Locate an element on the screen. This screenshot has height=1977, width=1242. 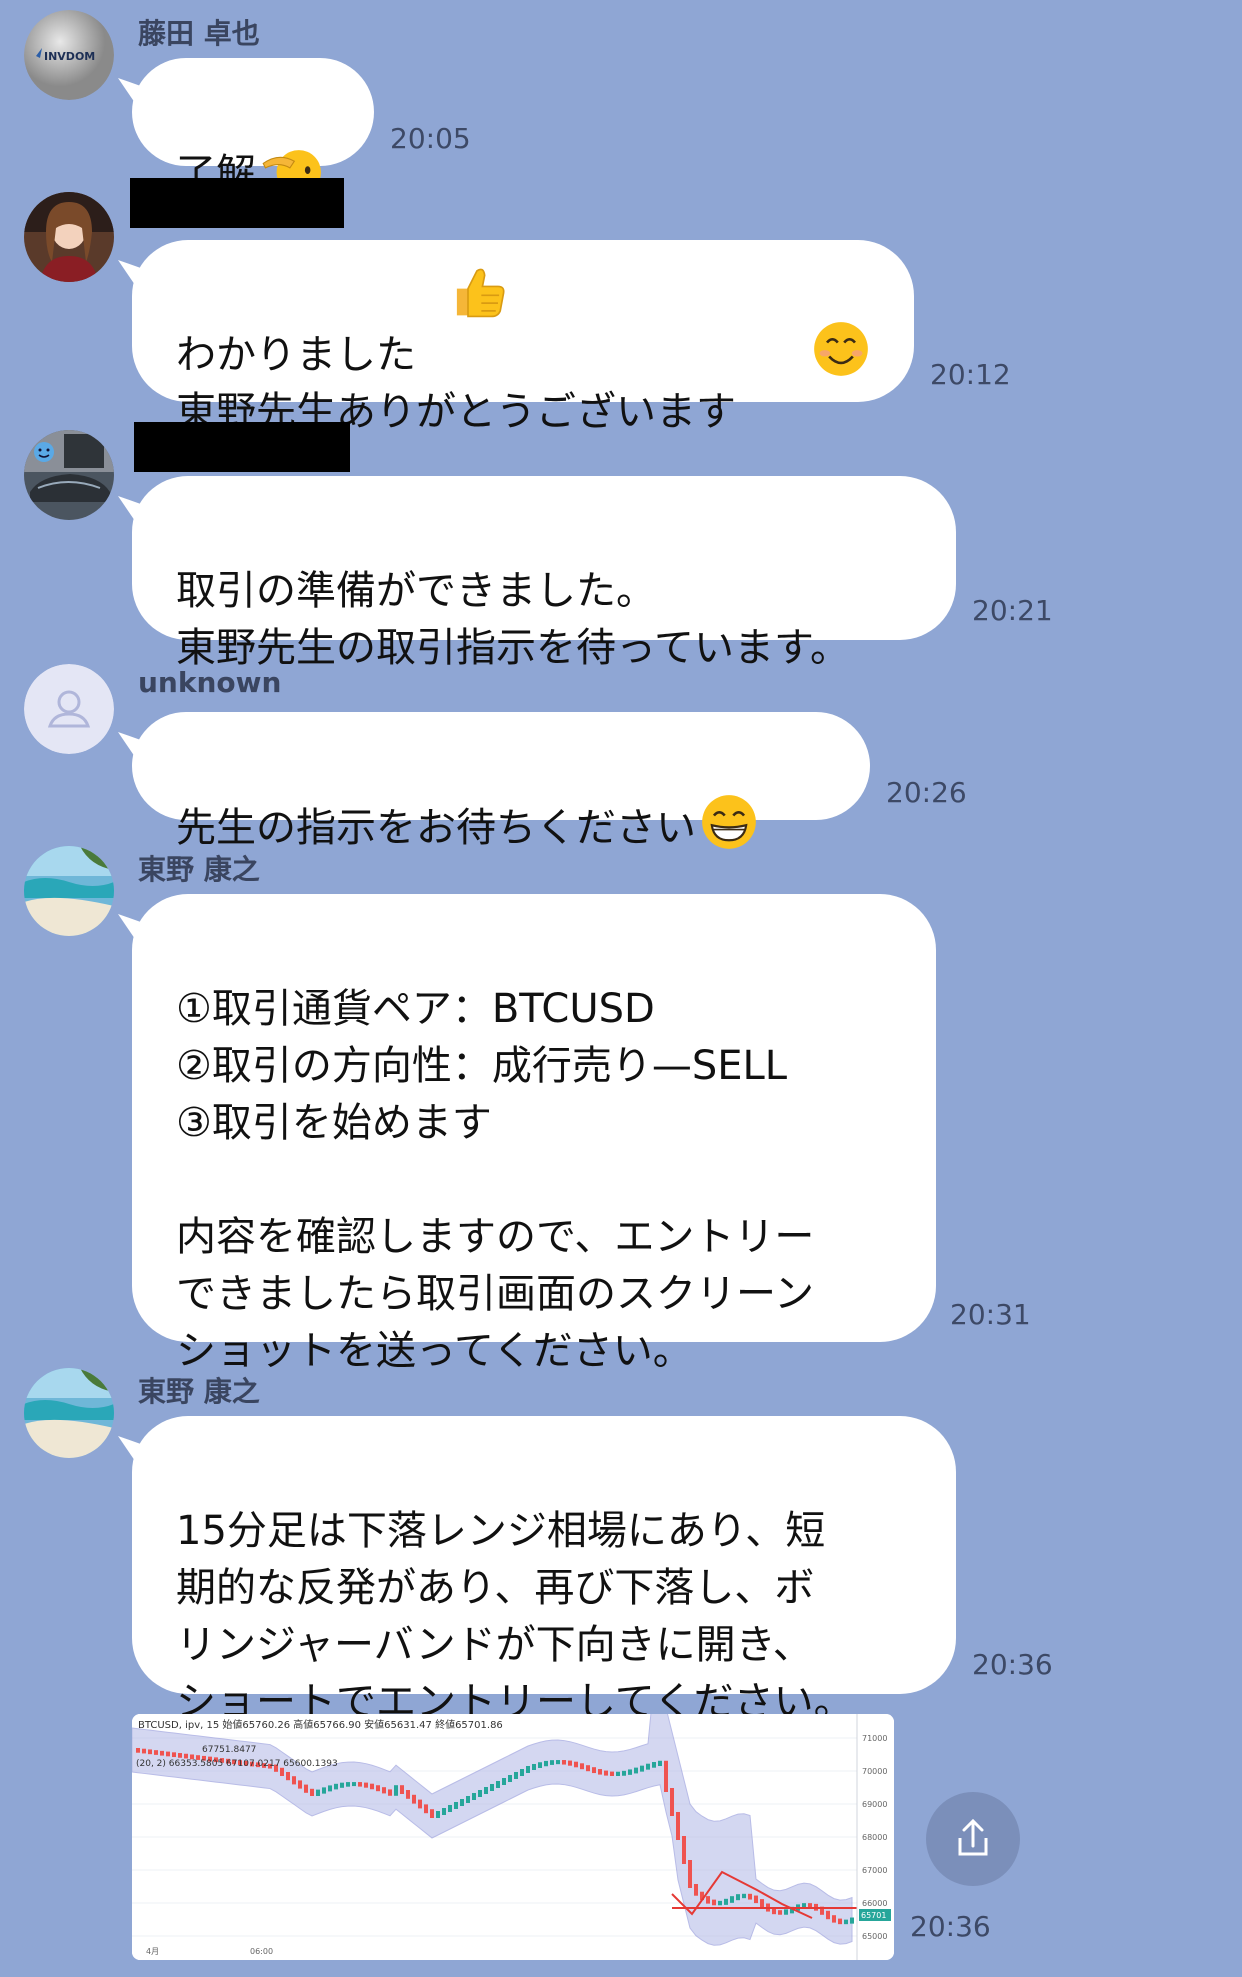
message-bubble: 先生の指示をお待ちください is located at coordinates (501, 781).